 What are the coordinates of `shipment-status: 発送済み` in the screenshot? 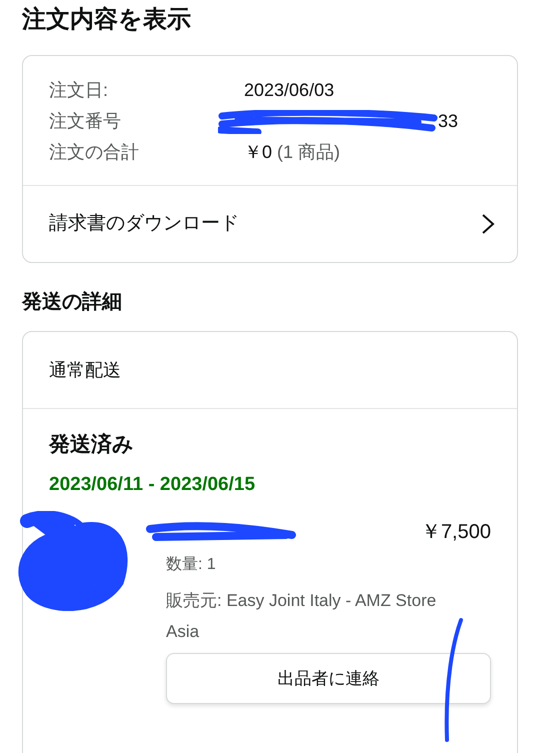 It's located at (92, 445).